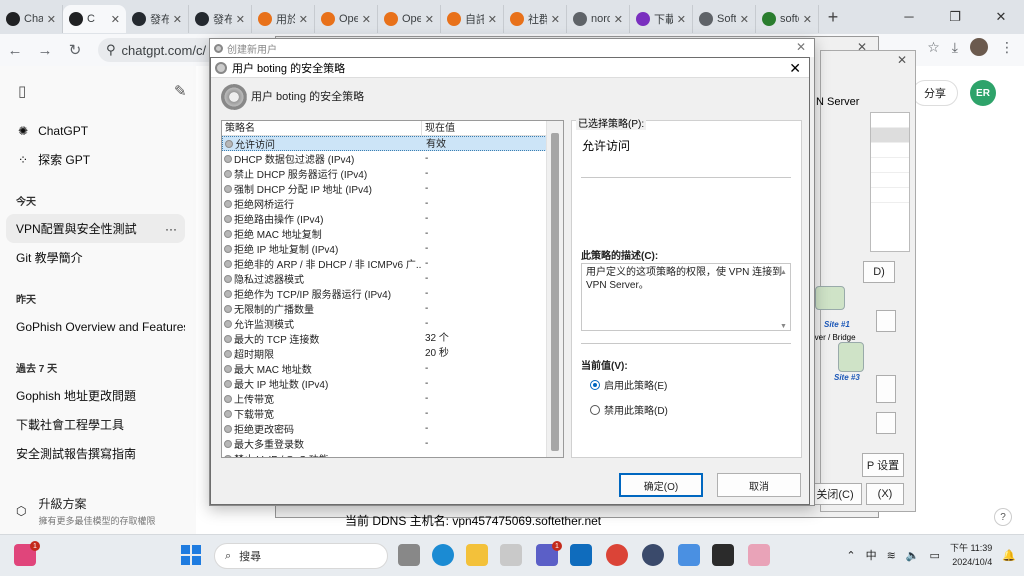  Describe the element at coordinates (835, 494) in the screenshot. I see `bg-close-button: 关闭(C)` at that location.